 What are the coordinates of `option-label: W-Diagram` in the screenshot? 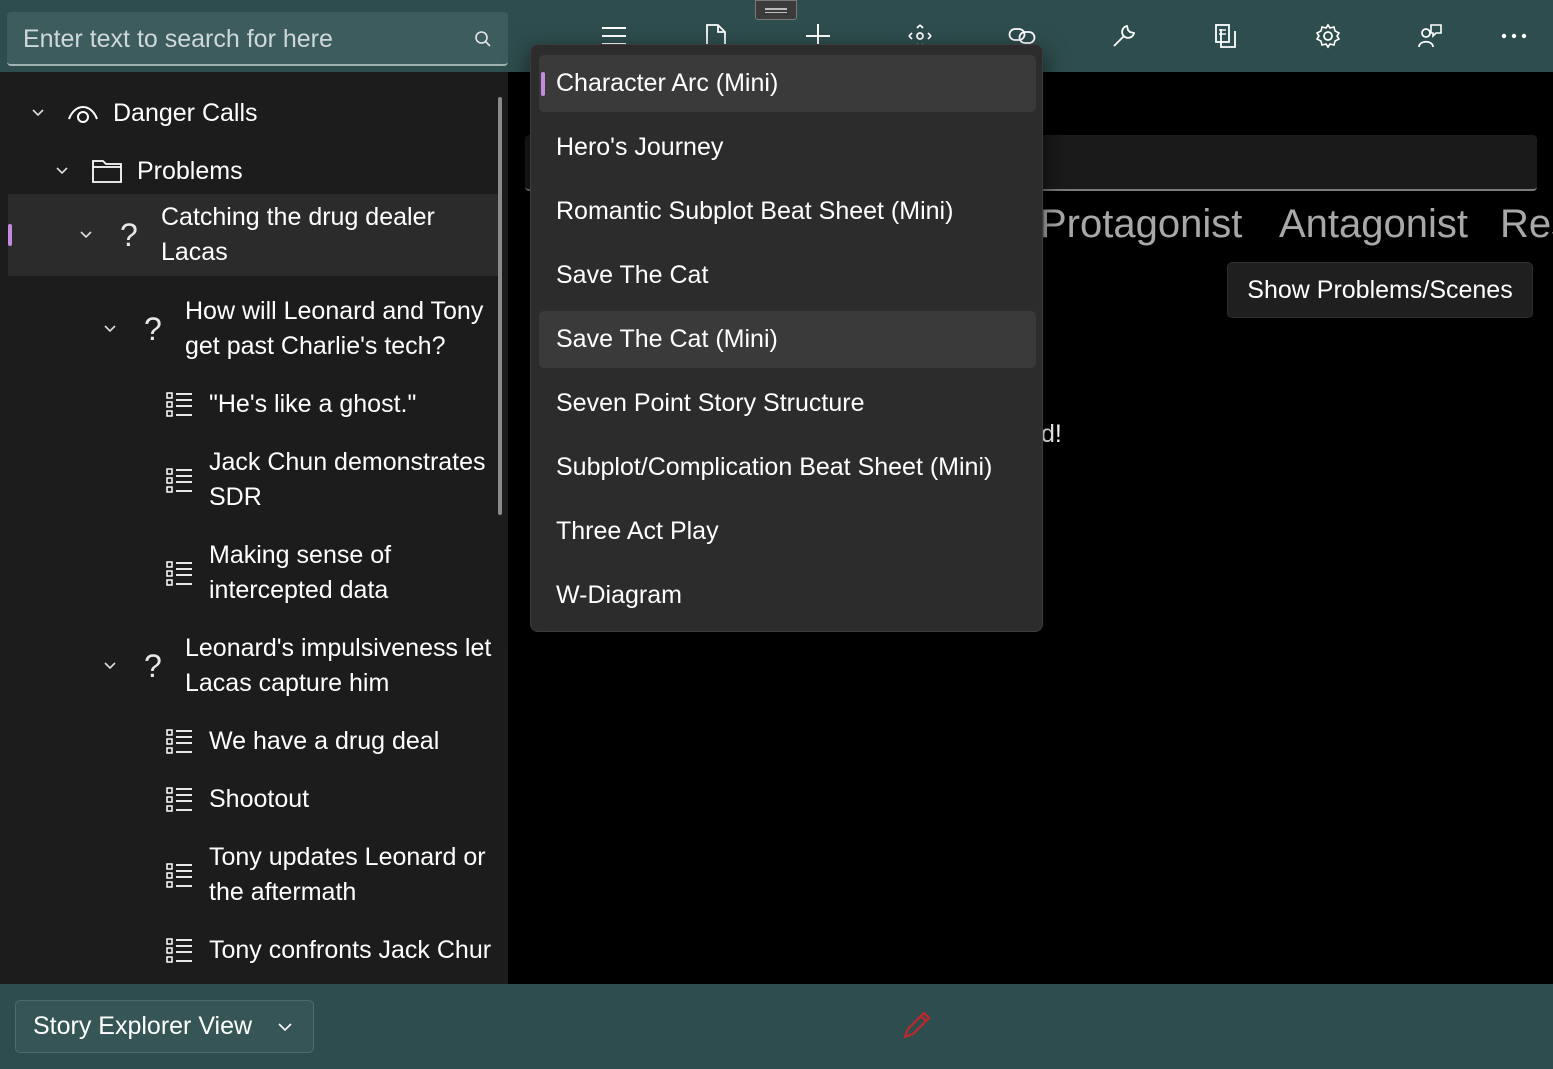 It's located at (619, 595).